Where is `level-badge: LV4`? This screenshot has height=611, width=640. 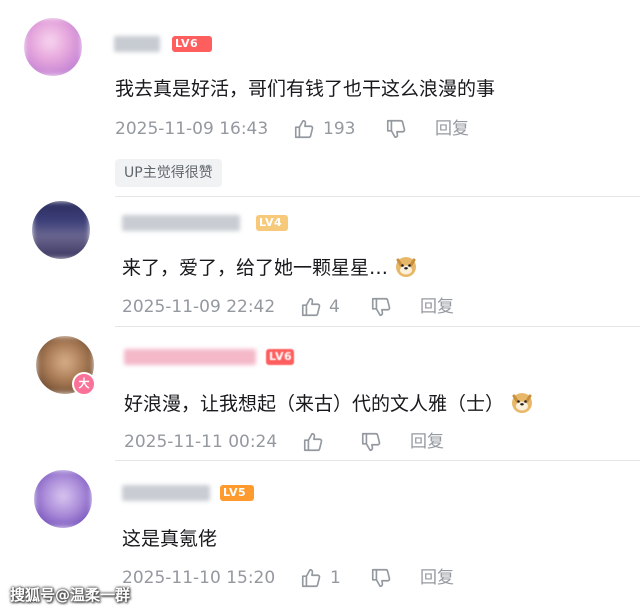
level-badge: LV4 is located at coordinates (272, 223).